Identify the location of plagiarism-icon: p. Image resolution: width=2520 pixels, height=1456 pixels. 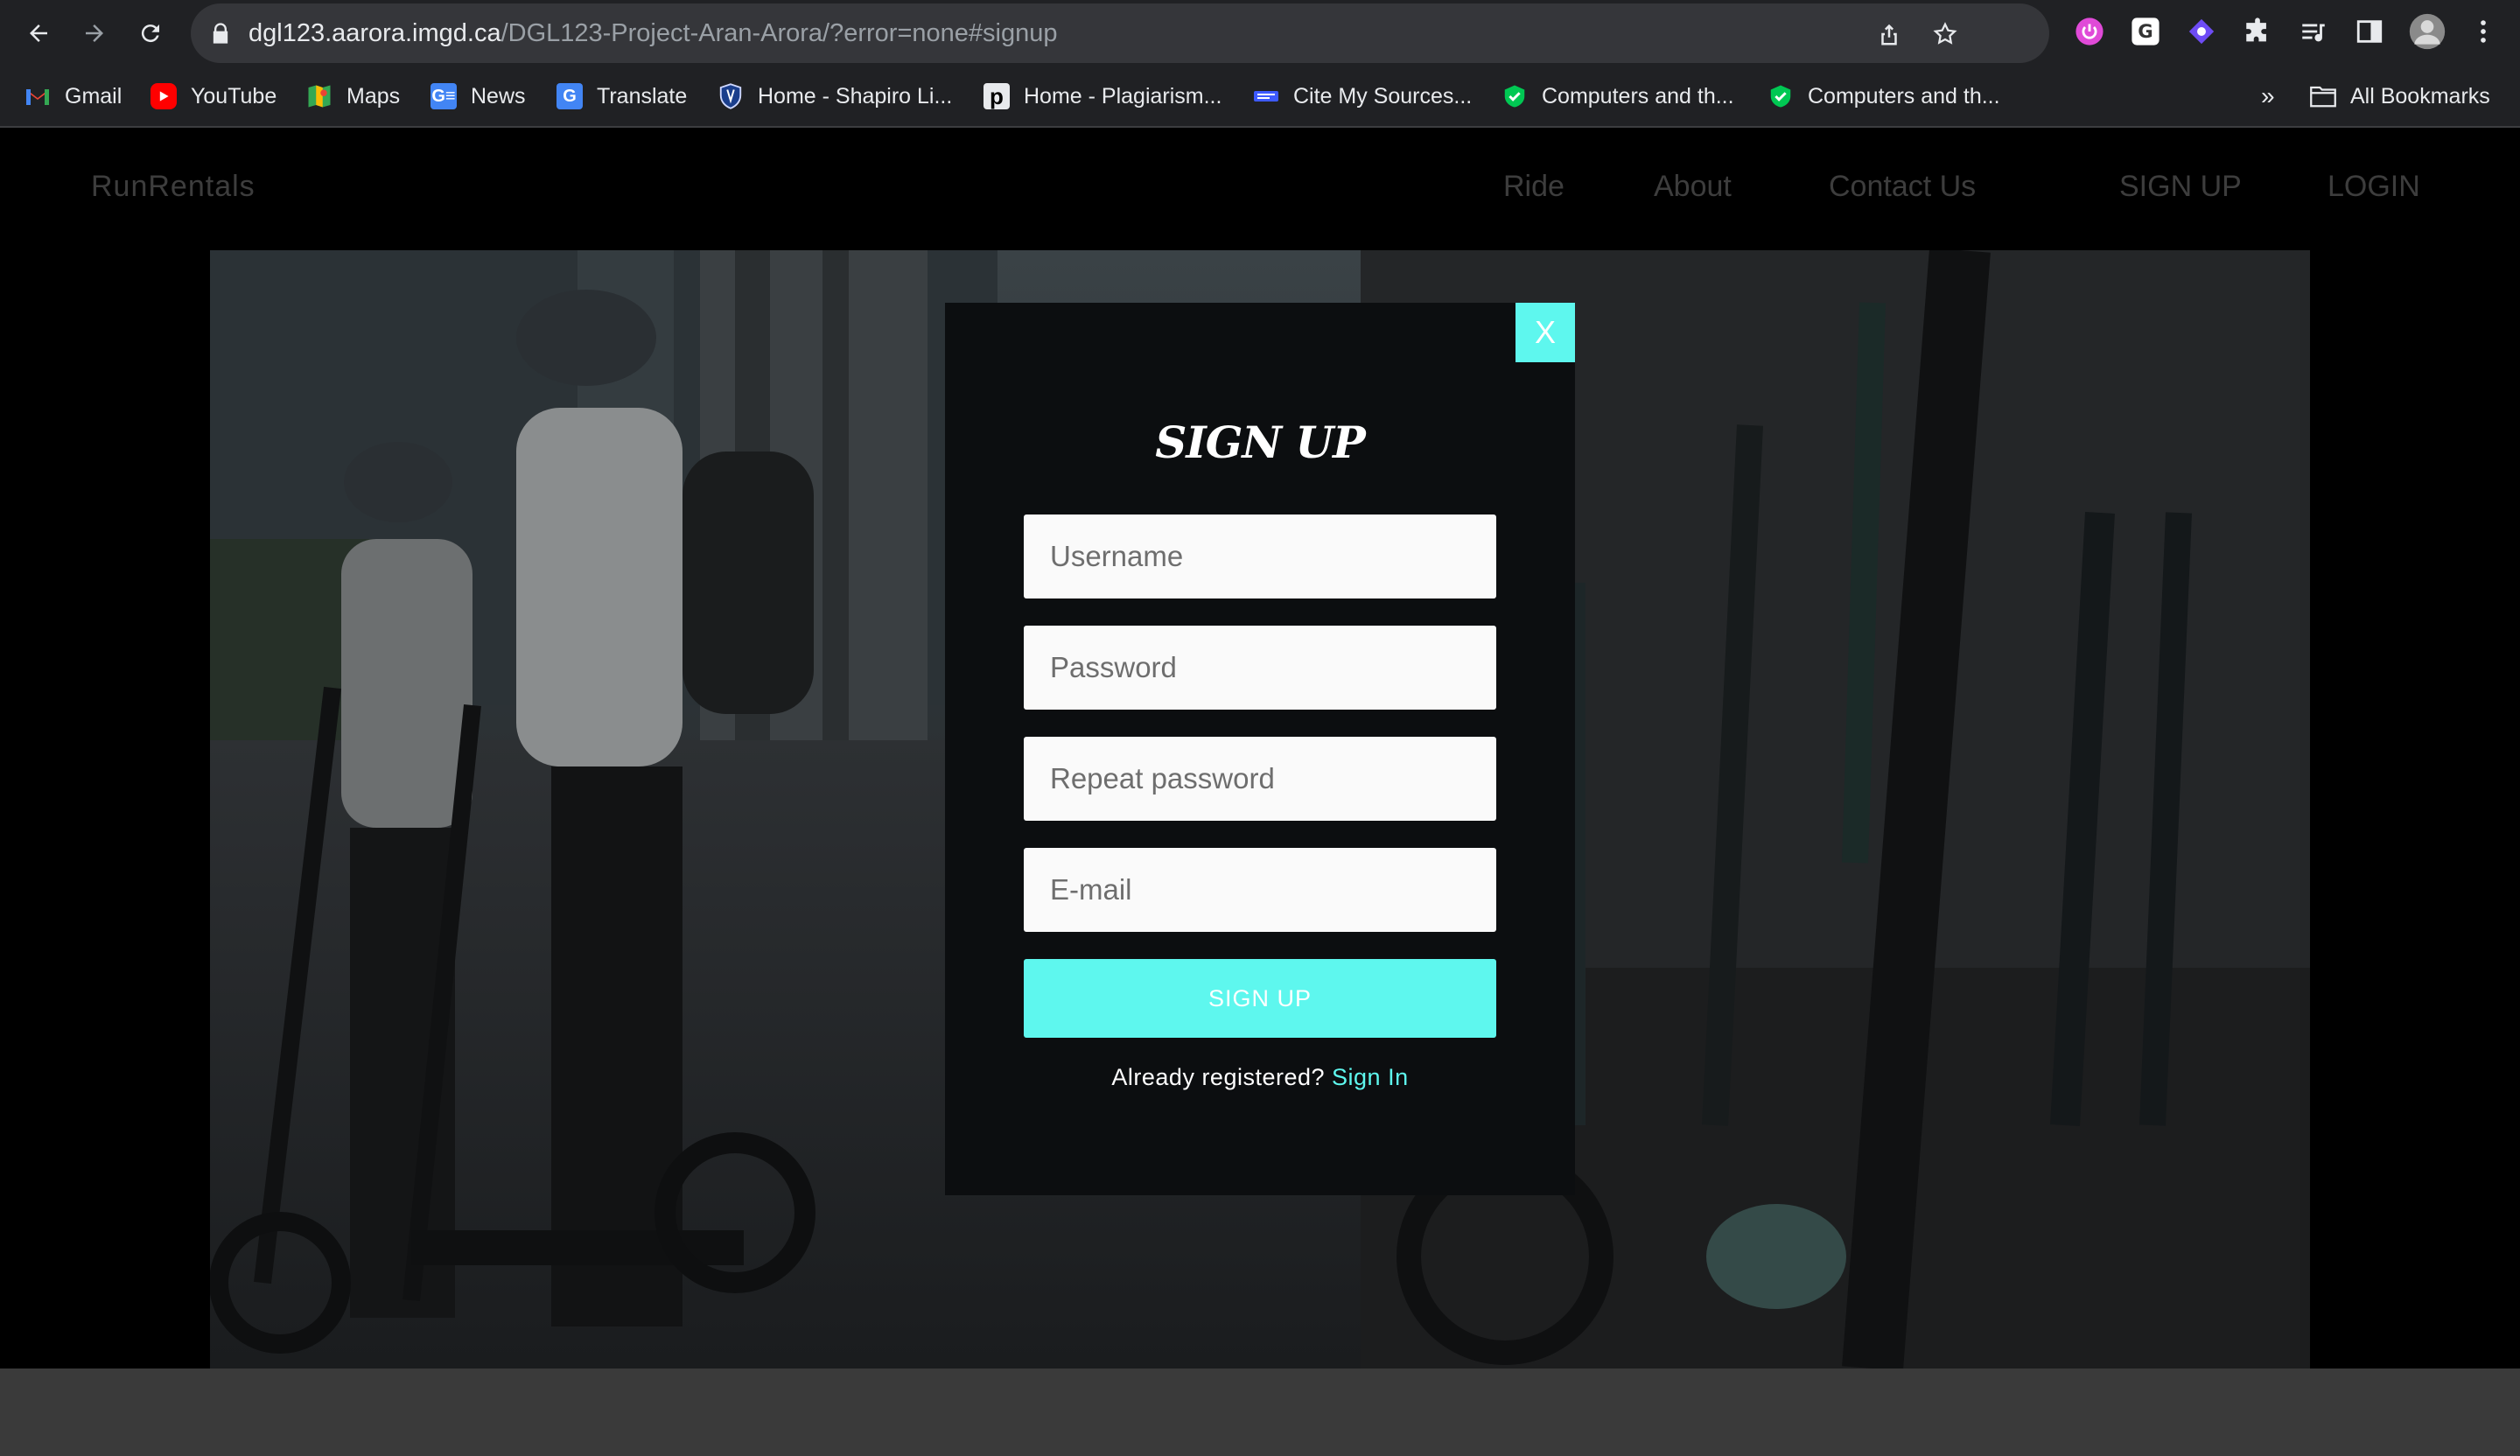
(997, 96).